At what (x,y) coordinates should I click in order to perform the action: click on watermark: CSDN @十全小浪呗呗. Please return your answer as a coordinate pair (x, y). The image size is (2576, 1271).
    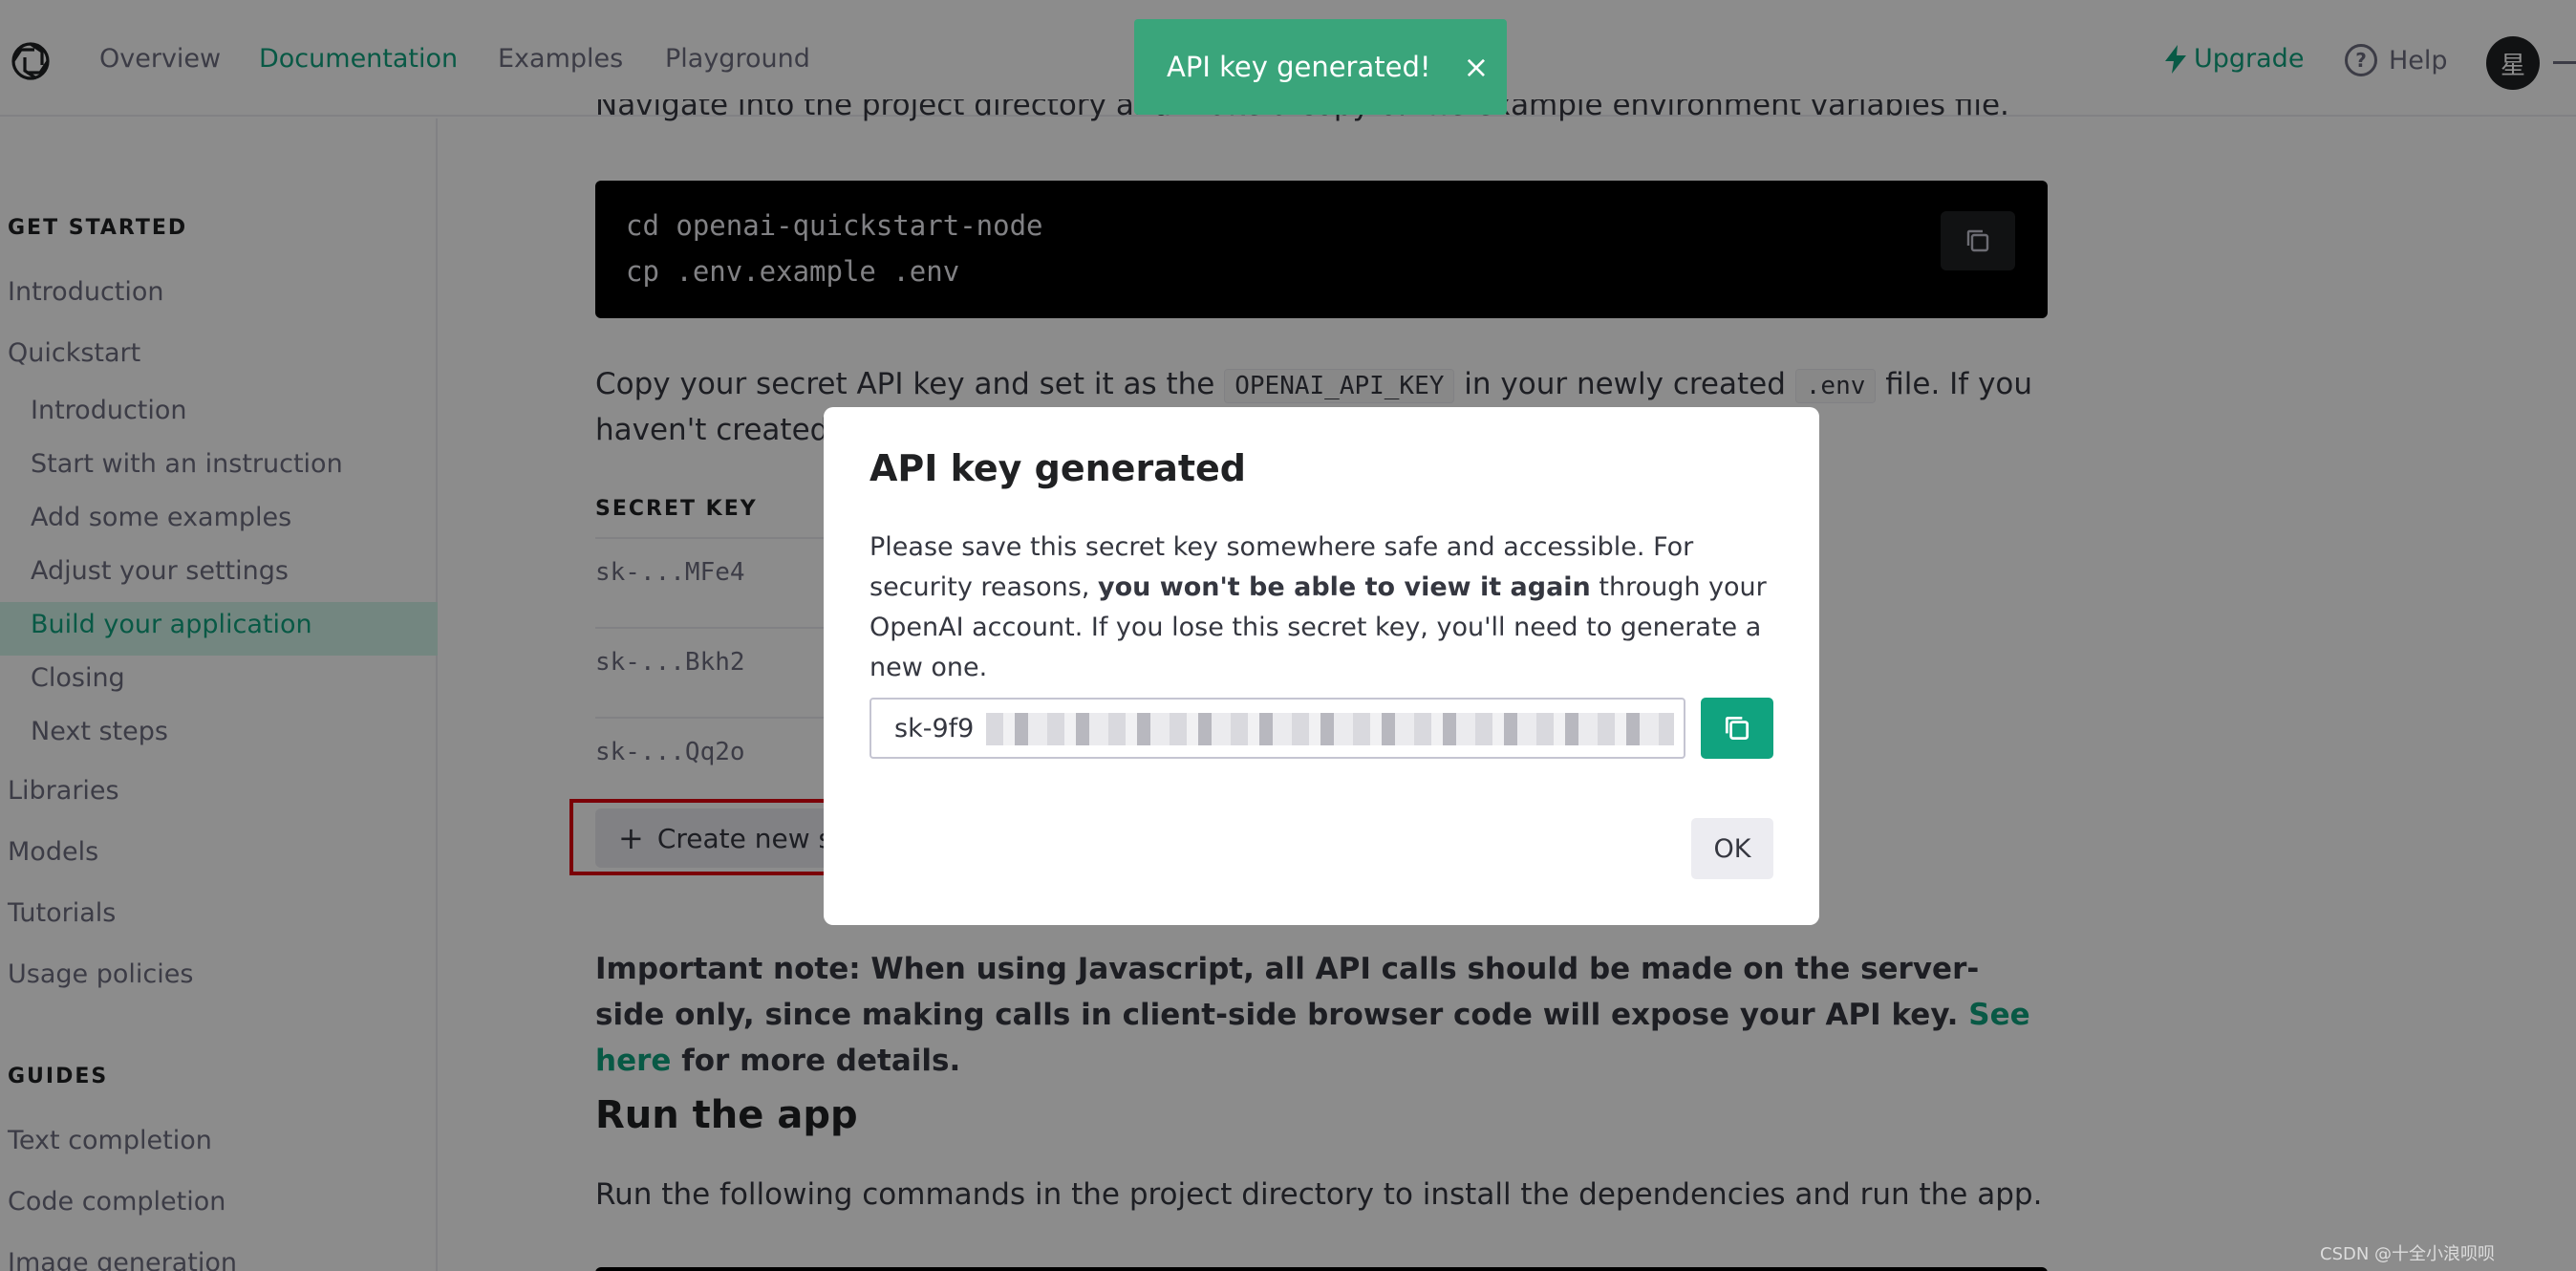
    Looking at the image, I should click on (2408, 1254).